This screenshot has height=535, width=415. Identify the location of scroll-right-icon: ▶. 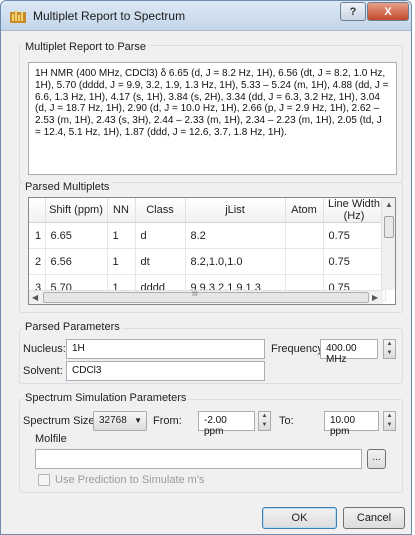
(375, 297).